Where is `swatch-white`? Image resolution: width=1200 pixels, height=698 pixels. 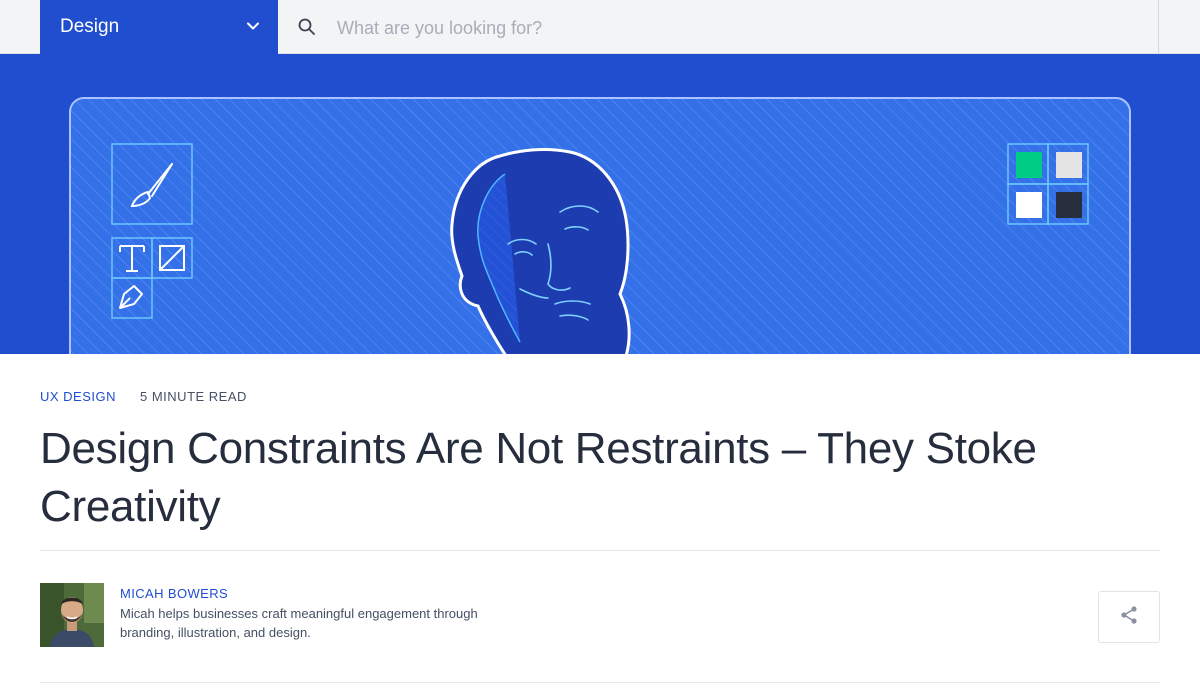 swatch-white is located at coordinates (1029, 205).